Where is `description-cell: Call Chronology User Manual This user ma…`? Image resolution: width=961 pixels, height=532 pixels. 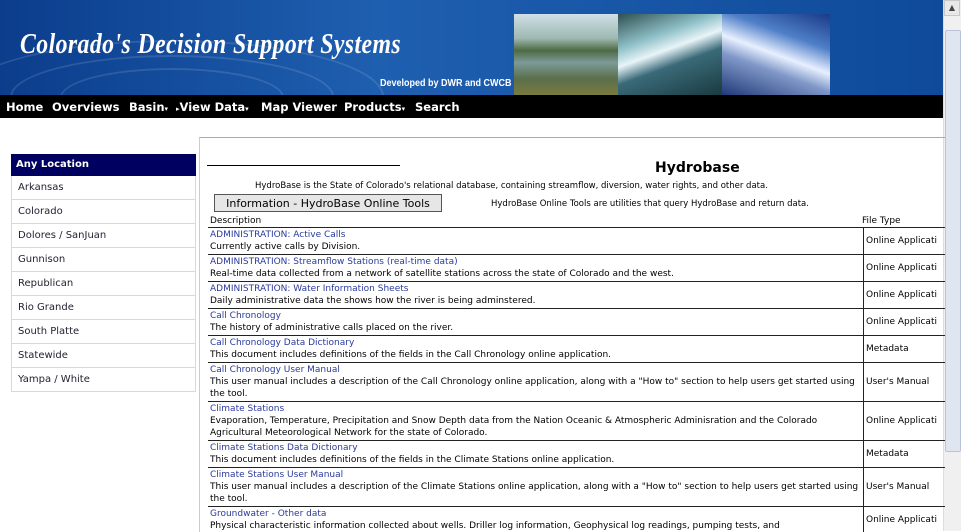
description-cell: Call Chronology User Manual This user ma… is located at coordinates (536, 382).